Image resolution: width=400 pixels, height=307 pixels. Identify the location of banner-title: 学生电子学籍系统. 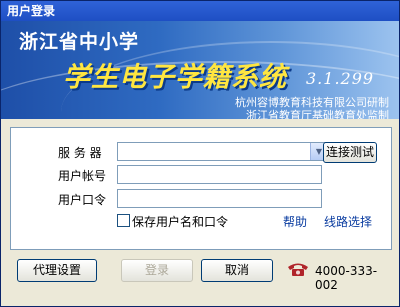
(175, 77).